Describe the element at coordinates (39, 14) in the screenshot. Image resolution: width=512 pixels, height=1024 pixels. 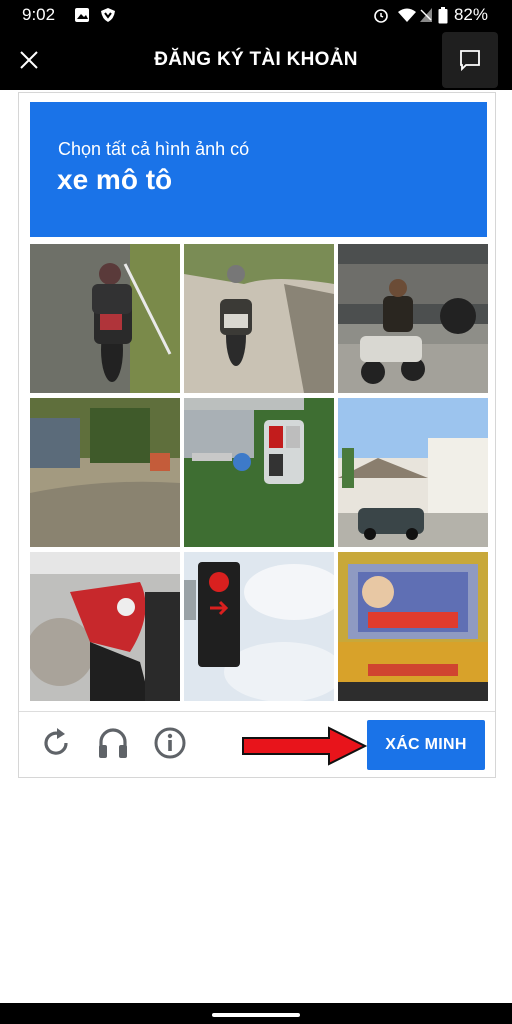
I see `status-time: 9:02` at that location.